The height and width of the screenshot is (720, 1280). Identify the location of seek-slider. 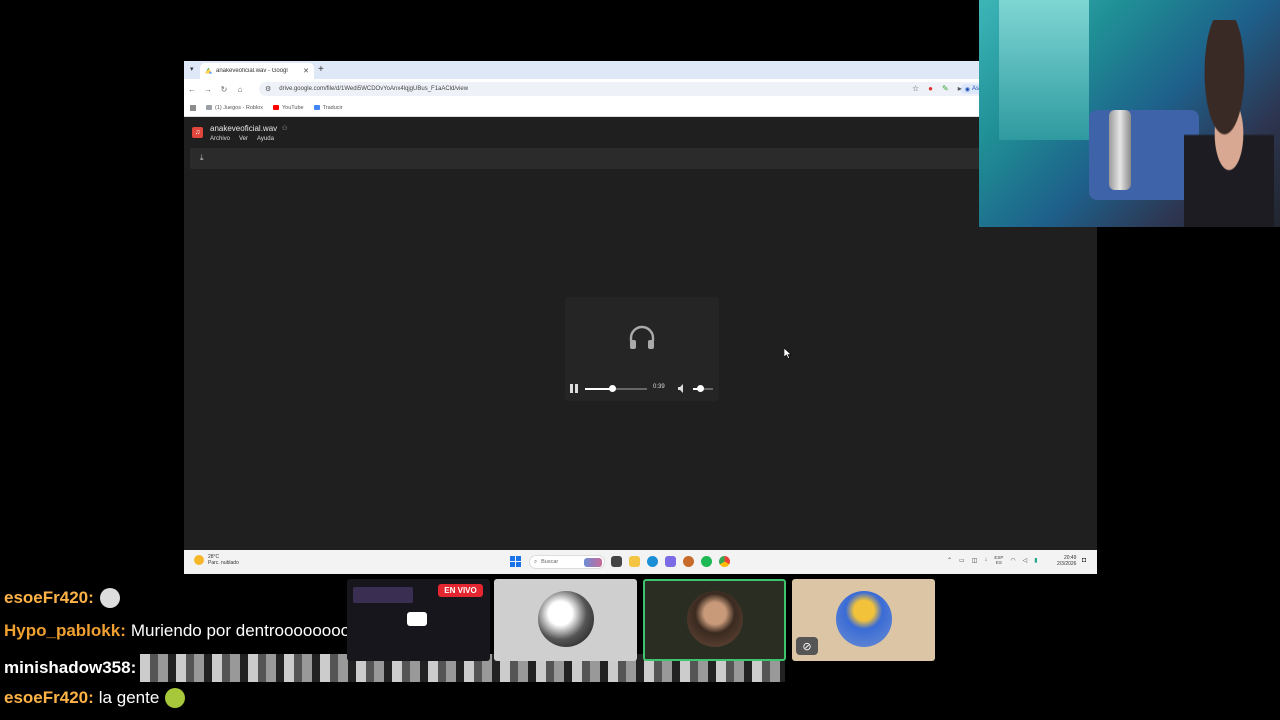
(616, 388).